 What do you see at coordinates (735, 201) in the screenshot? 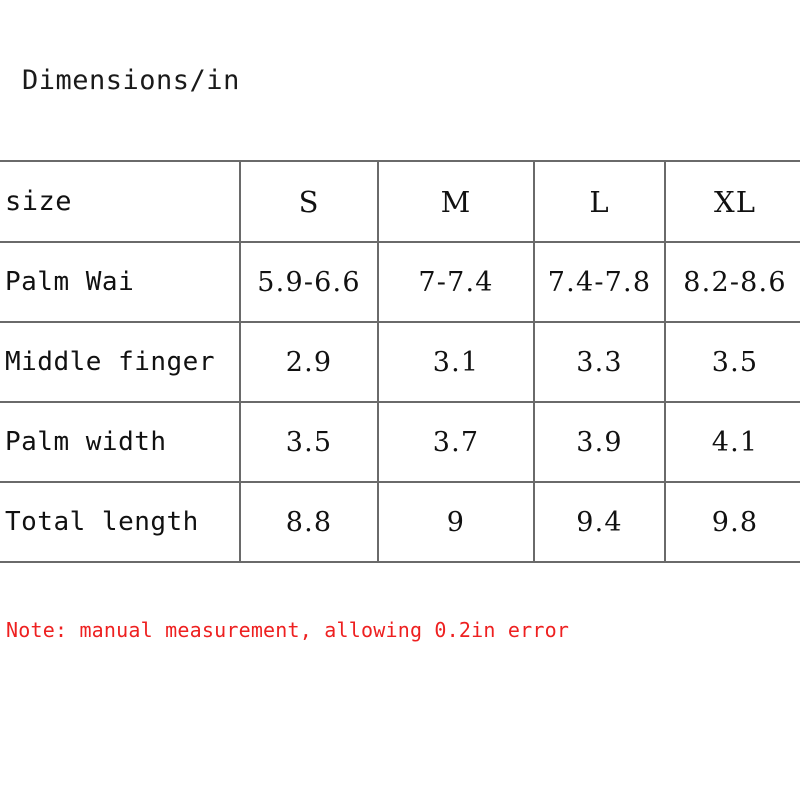
I see `header-cell-xl-text: XL` at bounding box center [735, 201].